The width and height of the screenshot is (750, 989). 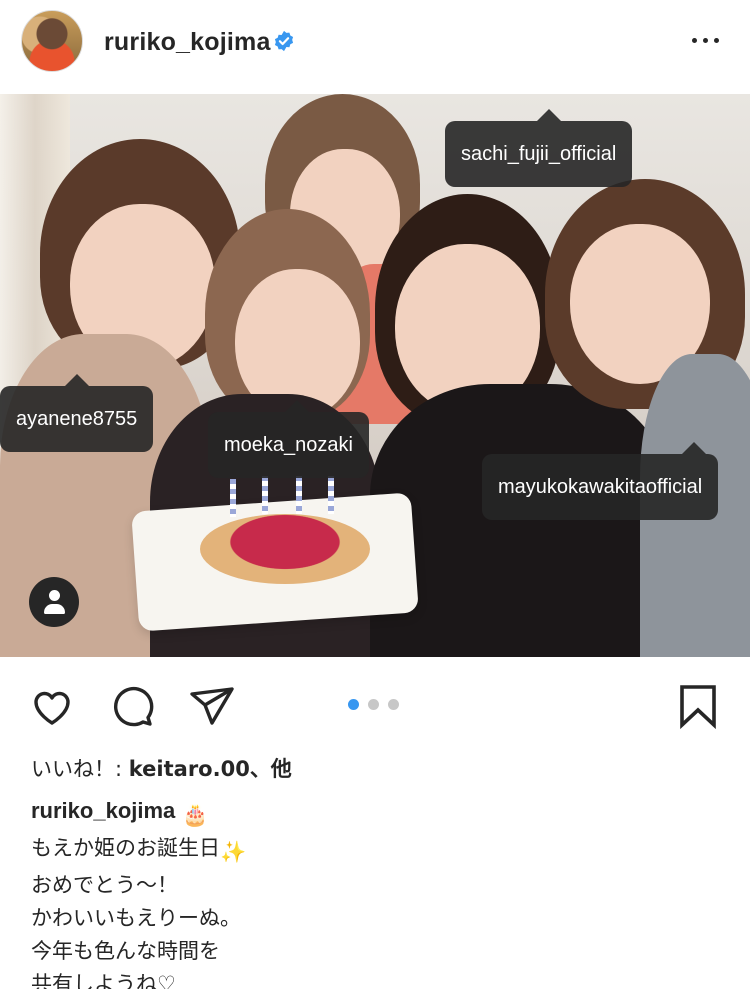 I want to click on person-4-body, so click(x=520, y=520).